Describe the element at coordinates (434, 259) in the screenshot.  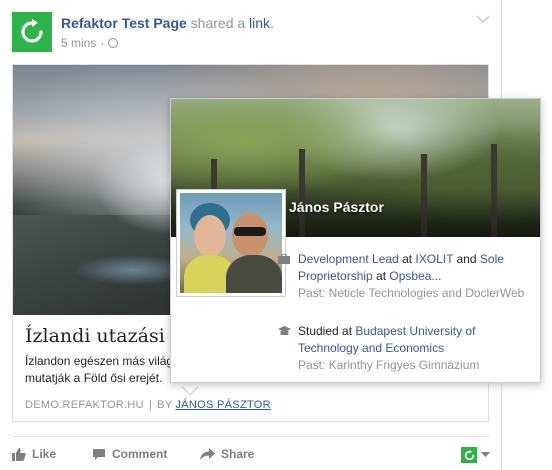
I see `company-link-ixolit: IXOLIT` at that location.